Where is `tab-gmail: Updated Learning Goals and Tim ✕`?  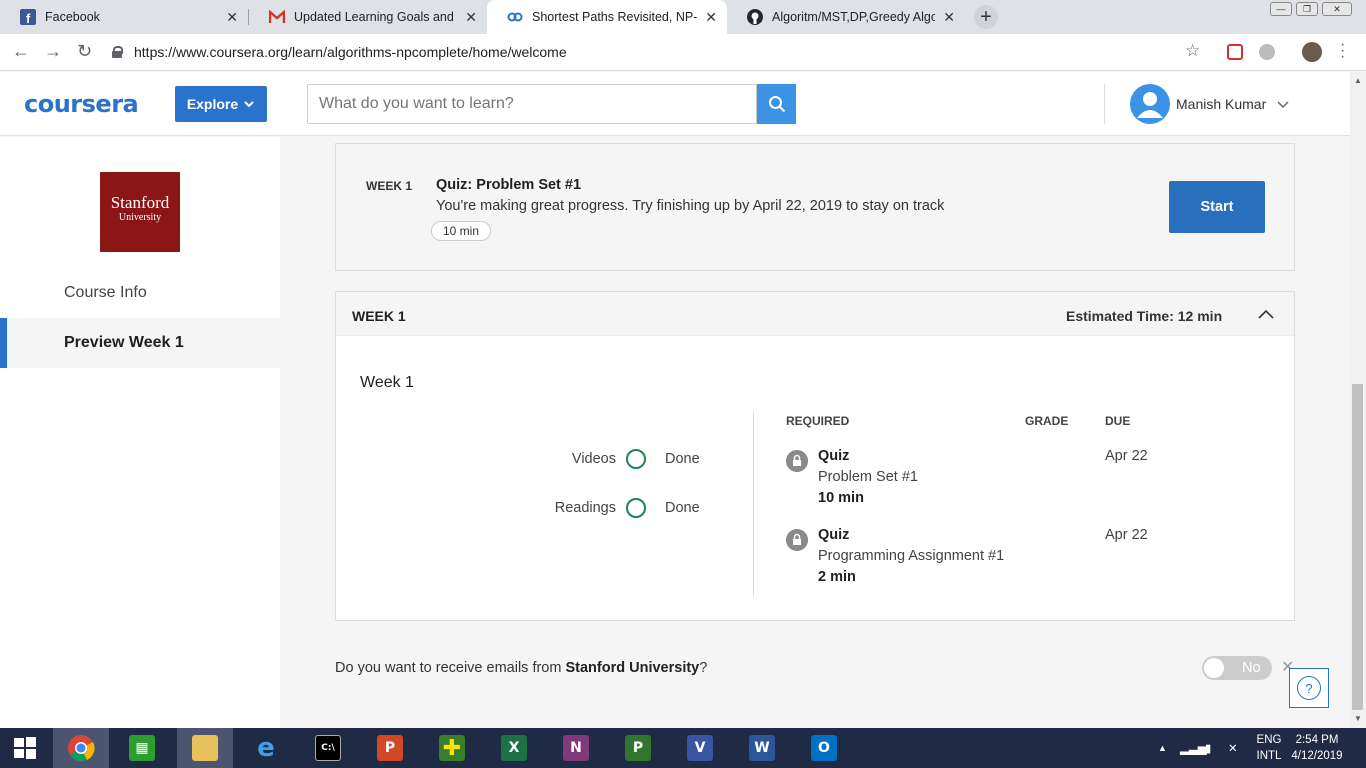
tab-gmail: Updated Learning Goals and Tim ✕ is located at coordinates (368, 17).